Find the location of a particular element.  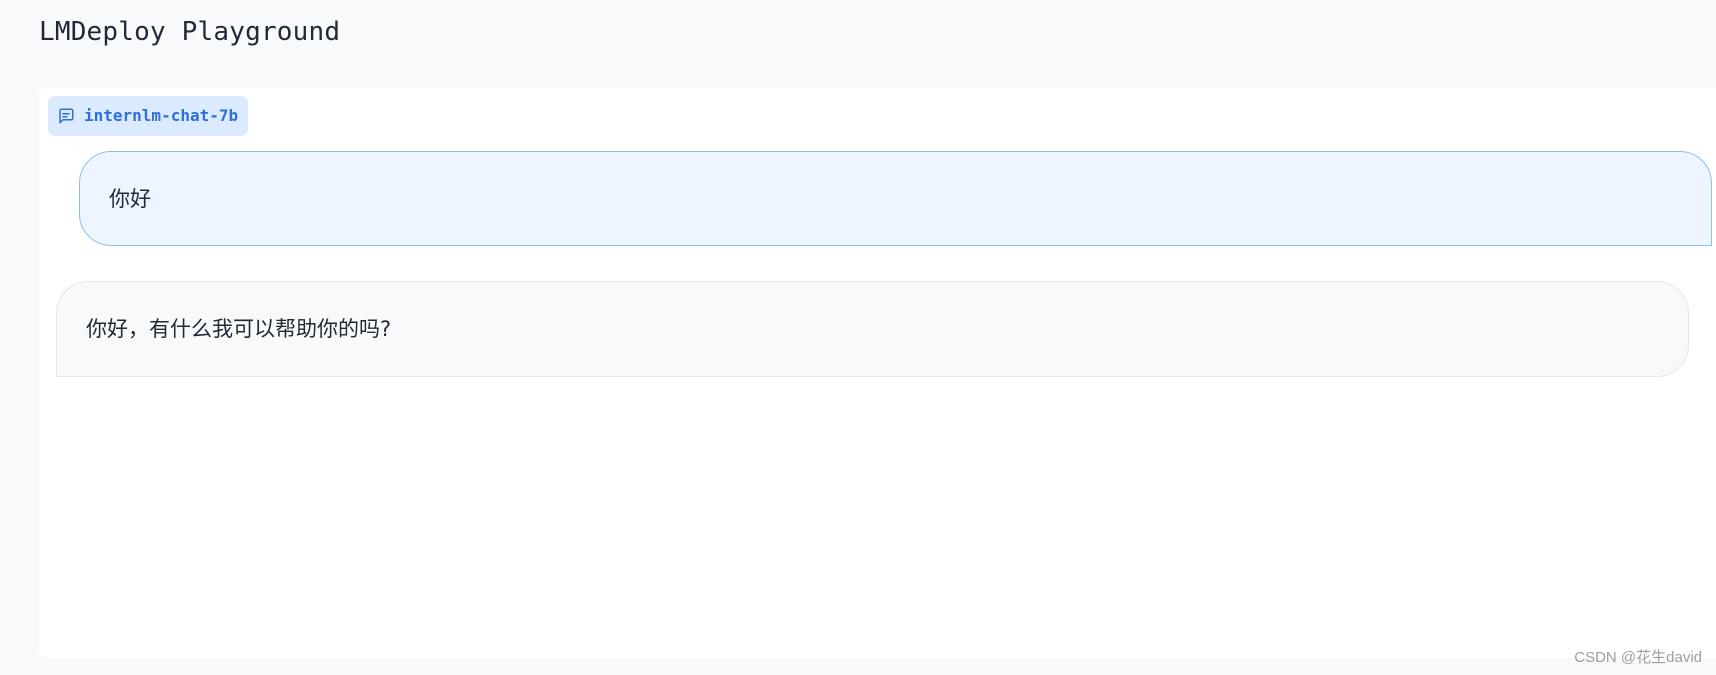

assistant-message-text: 你好，有什么我可以帮助你的吗? is located at coordinates (239, 329).